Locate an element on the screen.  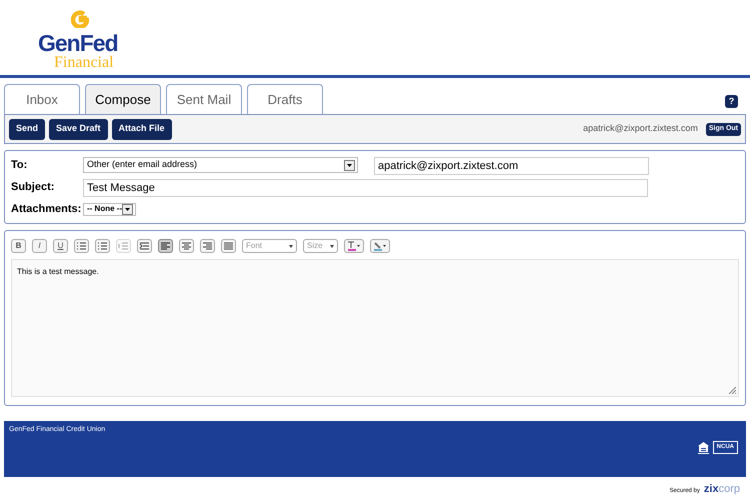
align-center-icon is located at coordinates (186, 246).